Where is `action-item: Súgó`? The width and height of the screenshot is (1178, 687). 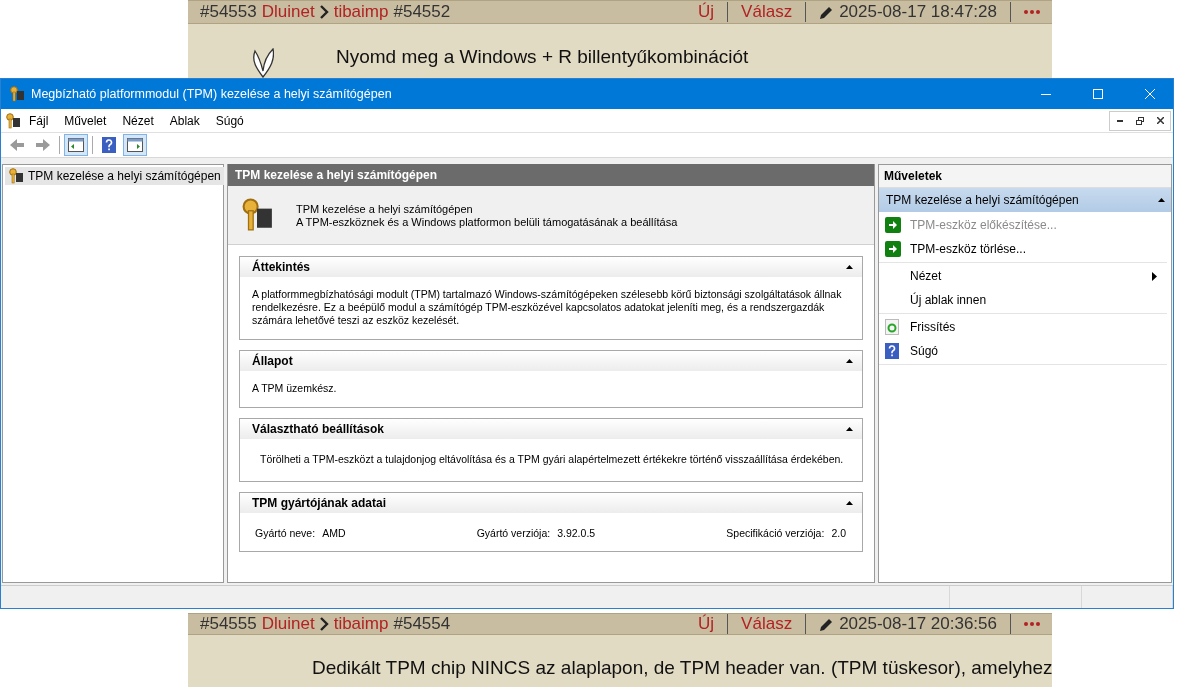
action-item: Súgó is located at coordinates (1023, 351).